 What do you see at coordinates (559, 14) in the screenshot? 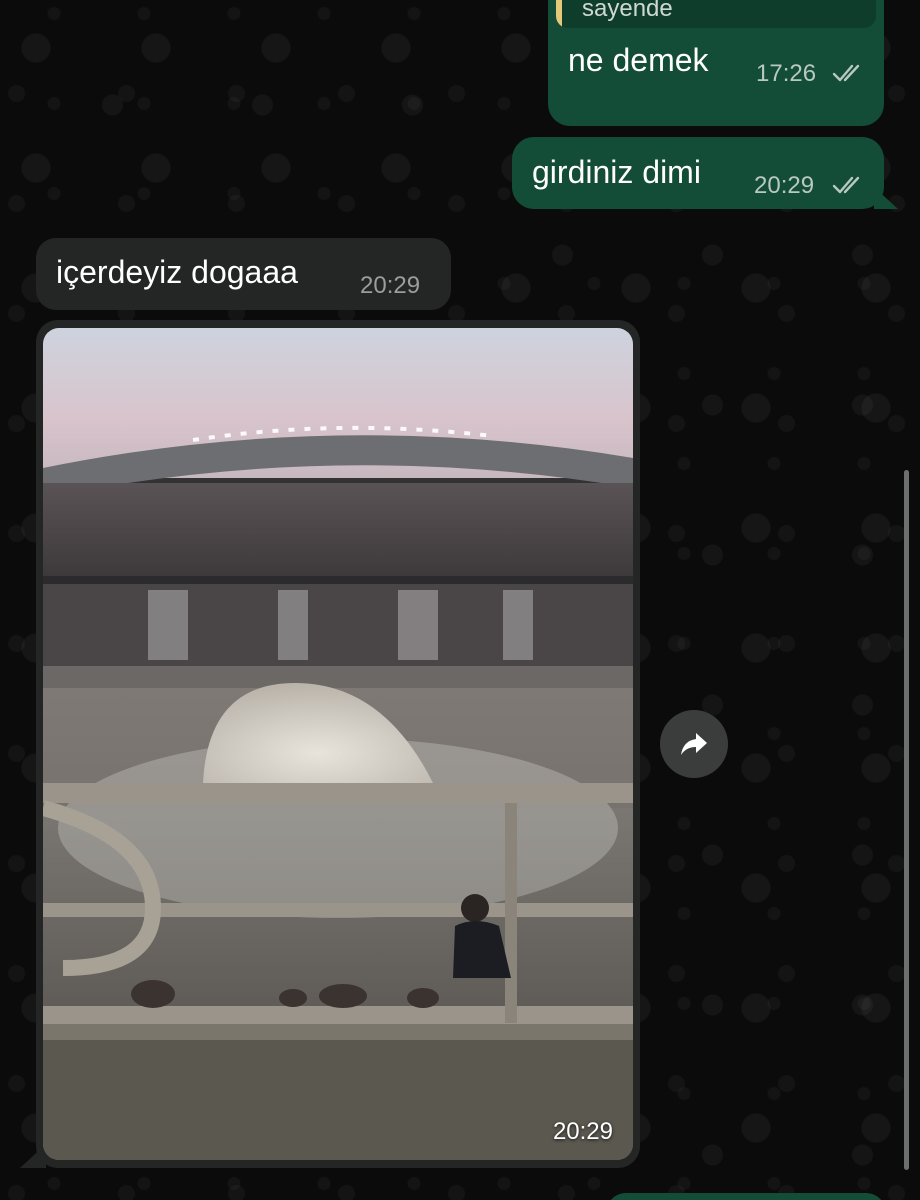
I see `quote-accent-bar` at bounding box center [559, 14].